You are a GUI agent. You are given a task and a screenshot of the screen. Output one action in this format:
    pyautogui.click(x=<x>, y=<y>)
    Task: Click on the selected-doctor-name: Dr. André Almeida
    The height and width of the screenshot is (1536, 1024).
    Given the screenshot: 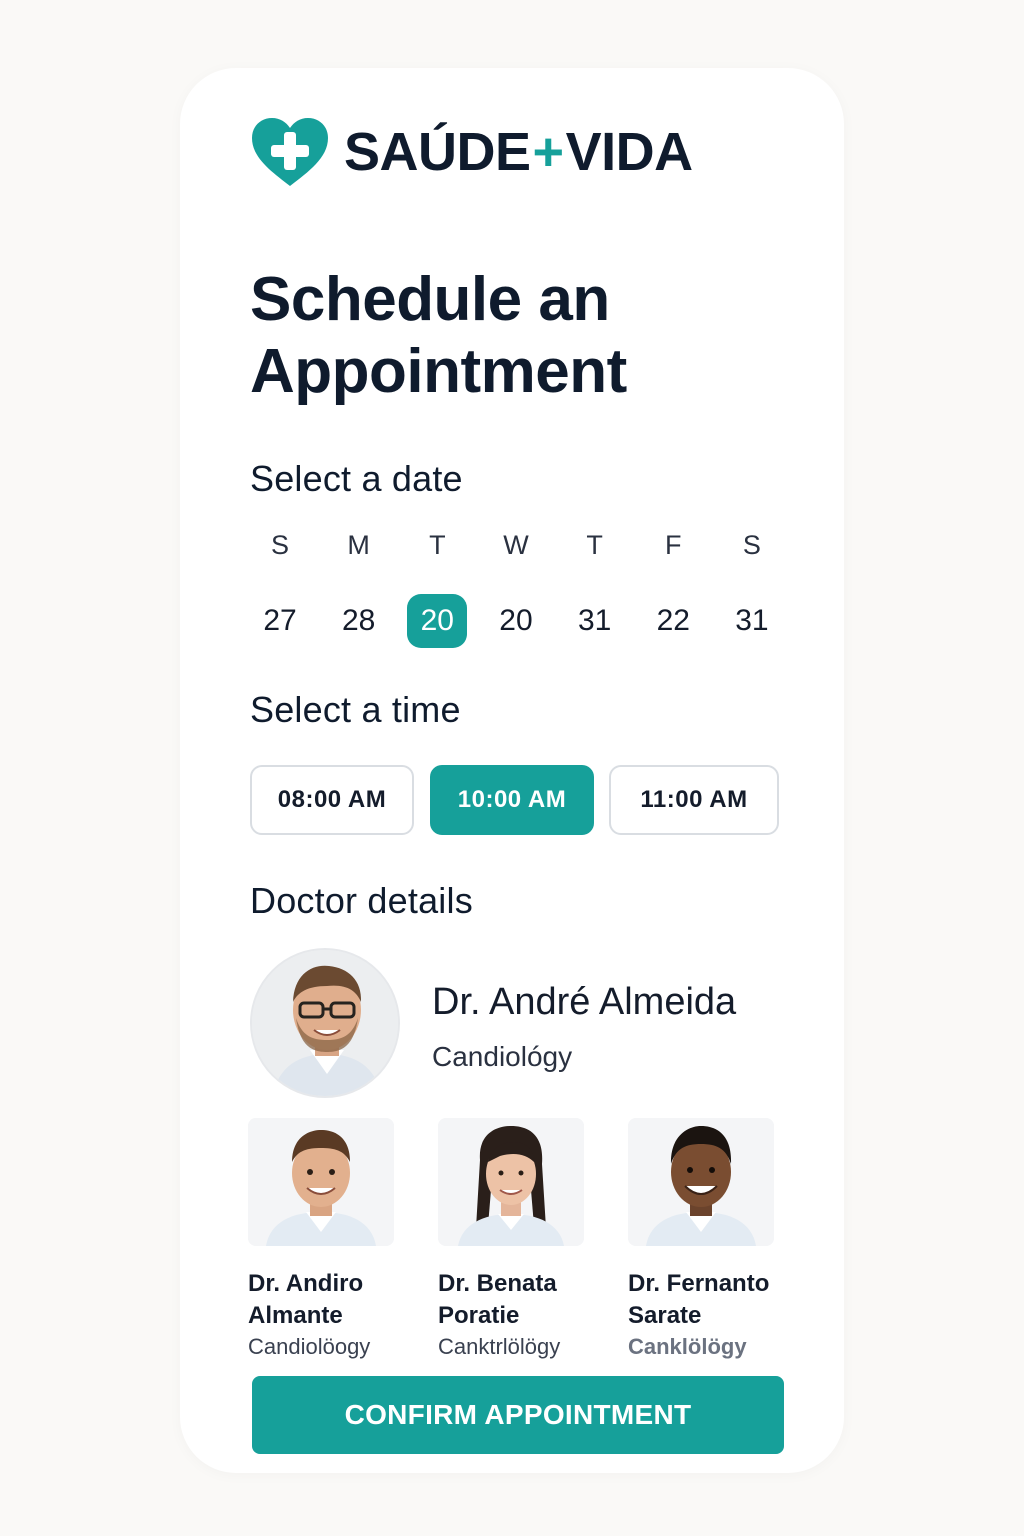 What is the action you would take?
    pyautogui.click(x=584, y=1002)
    